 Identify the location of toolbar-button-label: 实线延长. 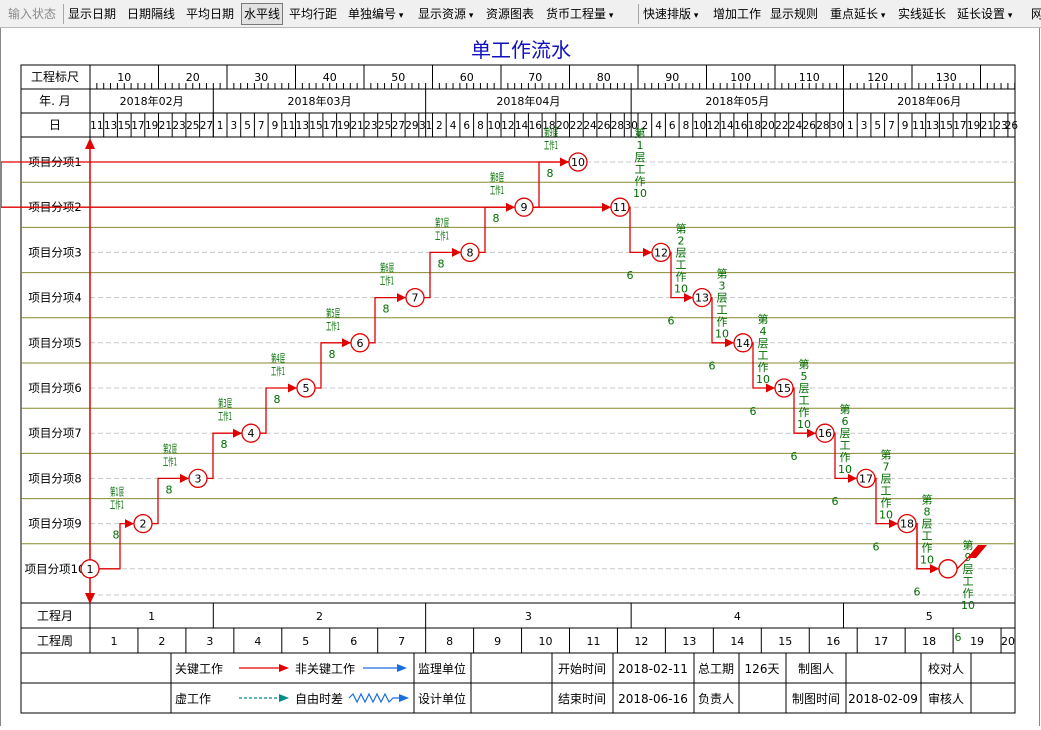
(922, 14).